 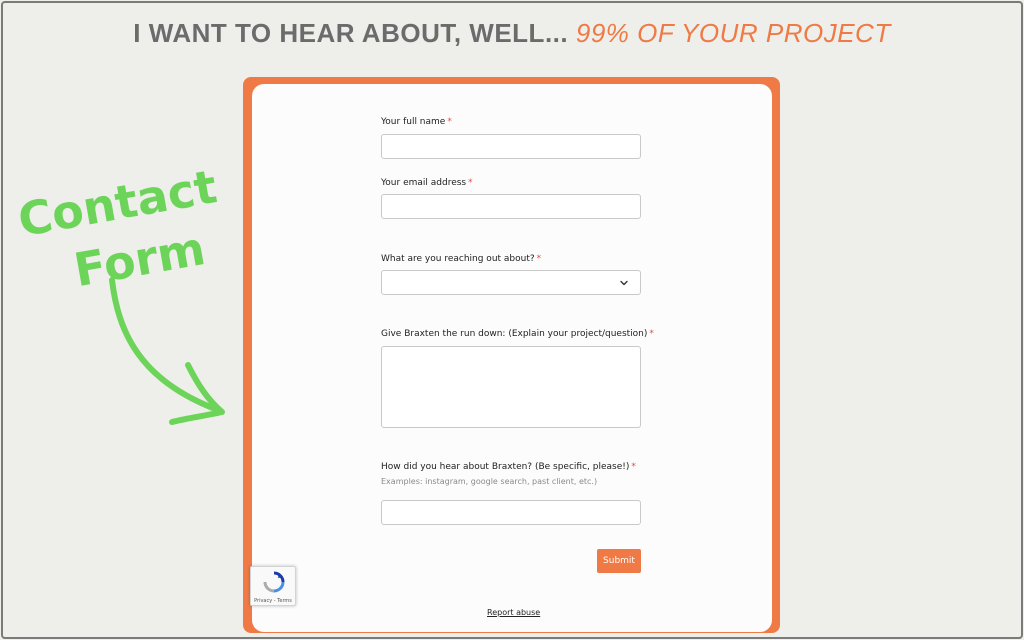 I want to click on contact-form-annotation: Contact Form, so click(x=128, y=294).